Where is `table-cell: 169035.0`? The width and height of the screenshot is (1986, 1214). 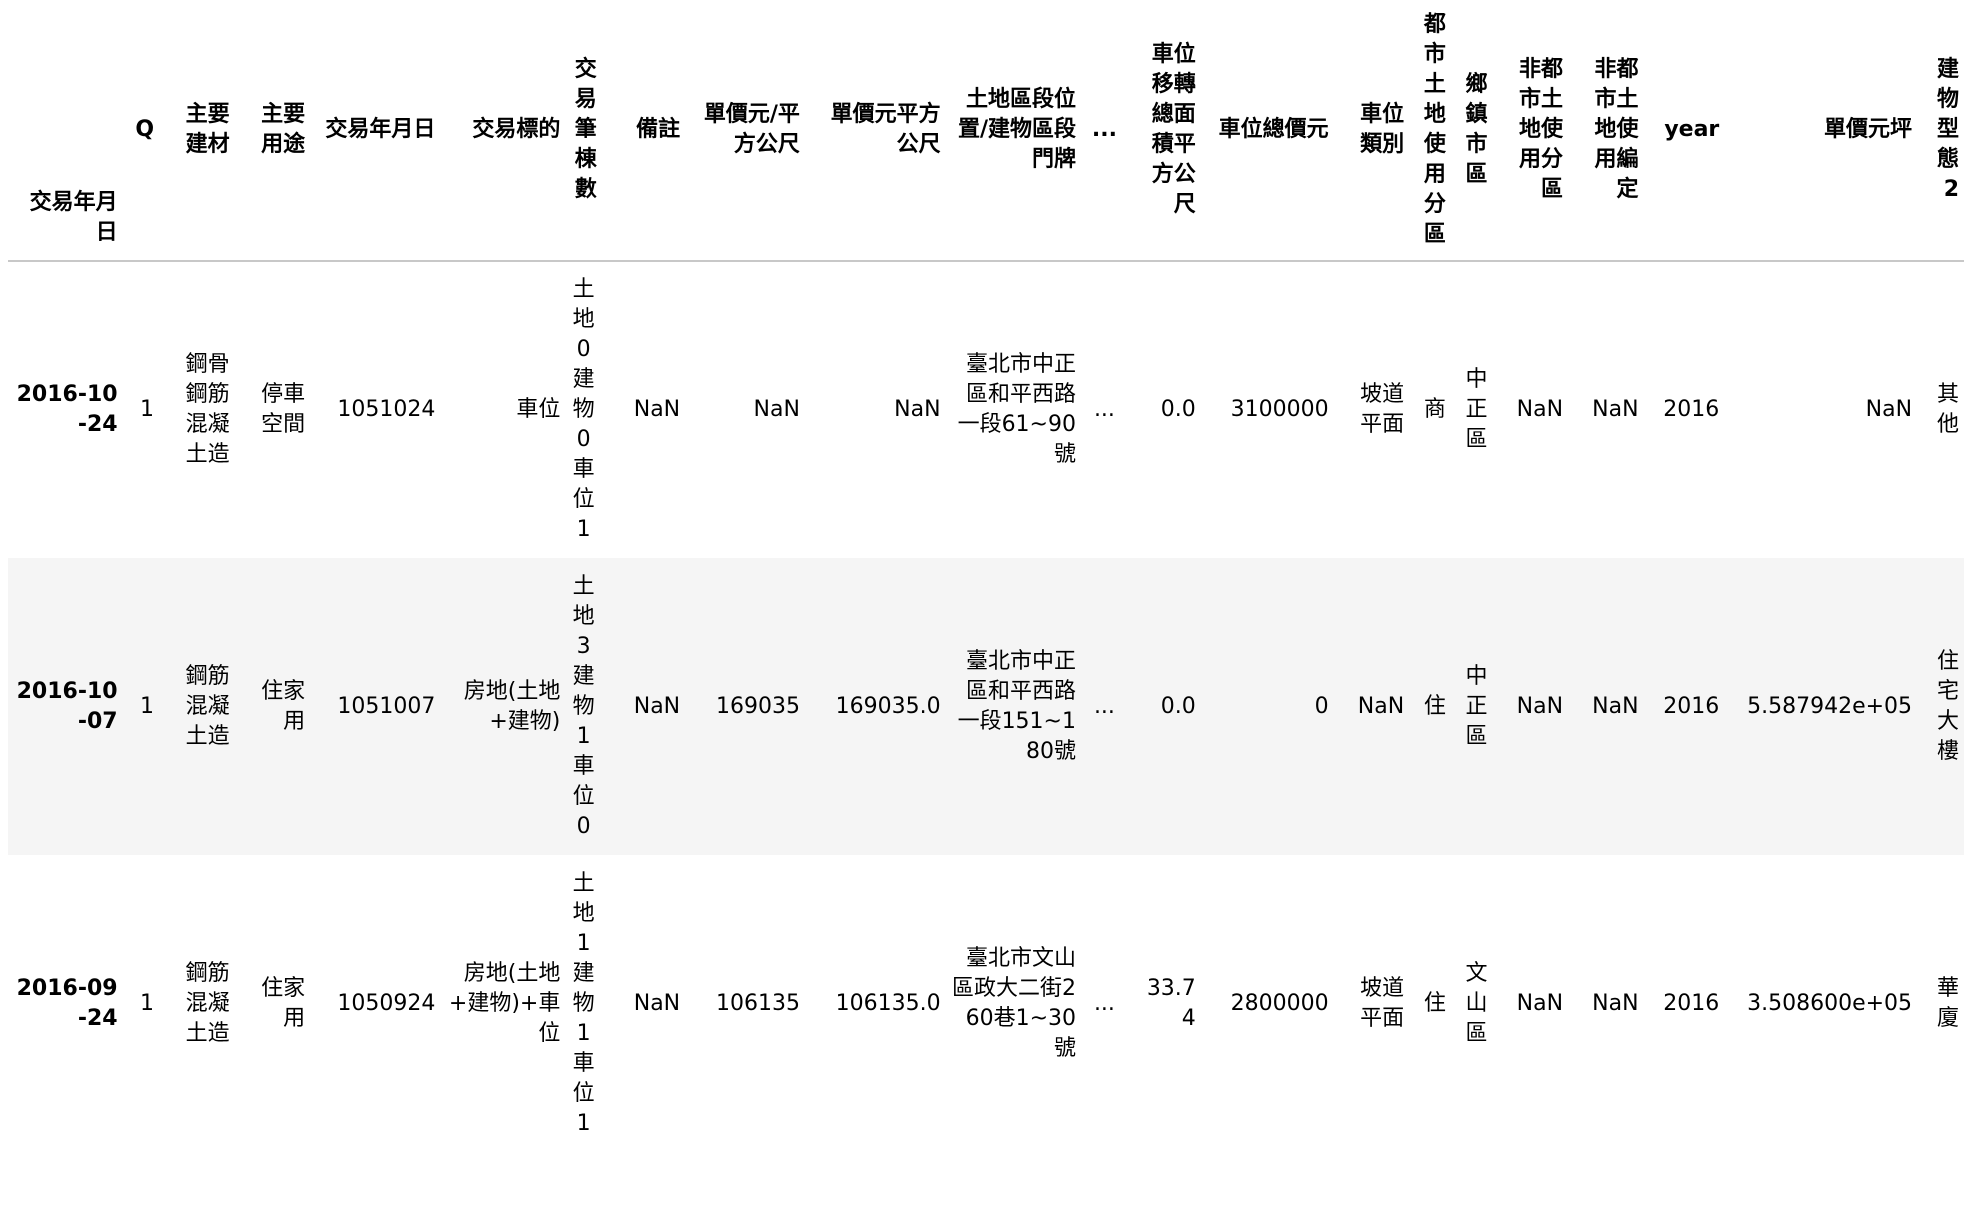
table-cell: 169035.0 is located at coordinates (888, 706).